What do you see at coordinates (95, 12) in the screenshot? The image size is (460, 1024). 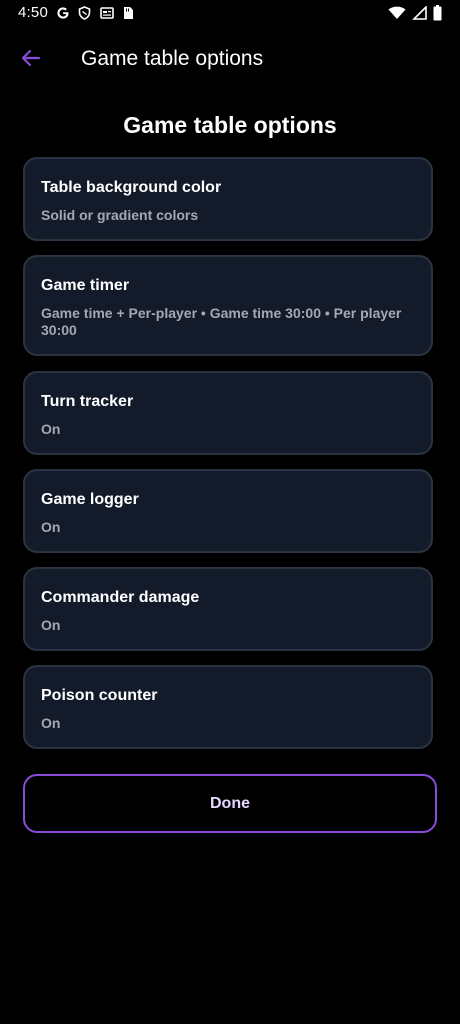 I see `status-left-icons` at bounding box center [95, 12].